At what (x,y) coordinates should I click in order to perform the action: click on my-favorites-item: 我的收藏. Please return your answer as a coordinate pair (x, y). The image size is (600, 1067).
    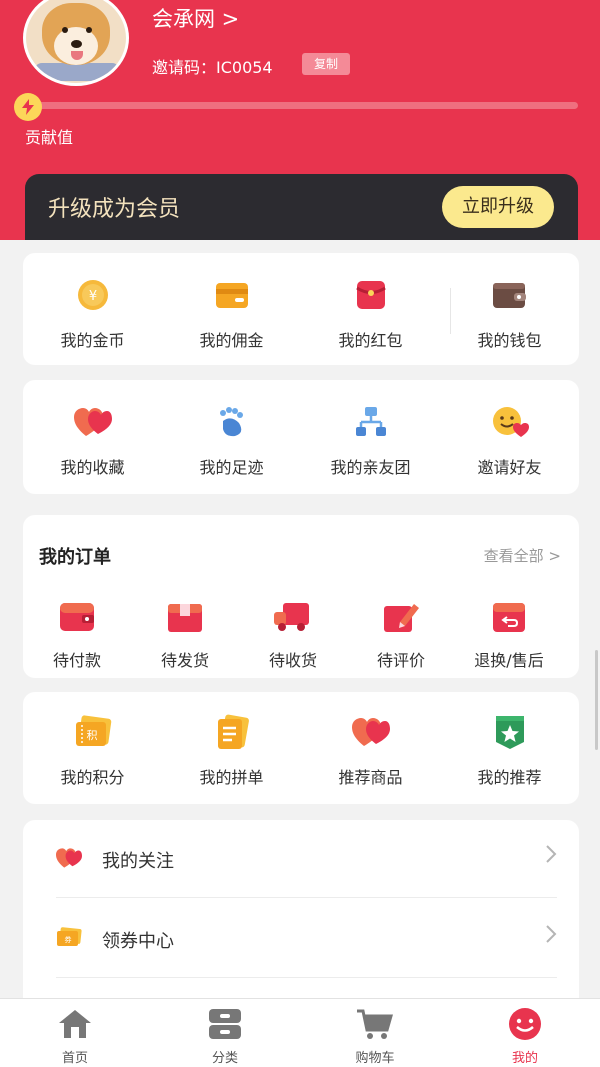
    Looking at the image, I should click on (92, 429).